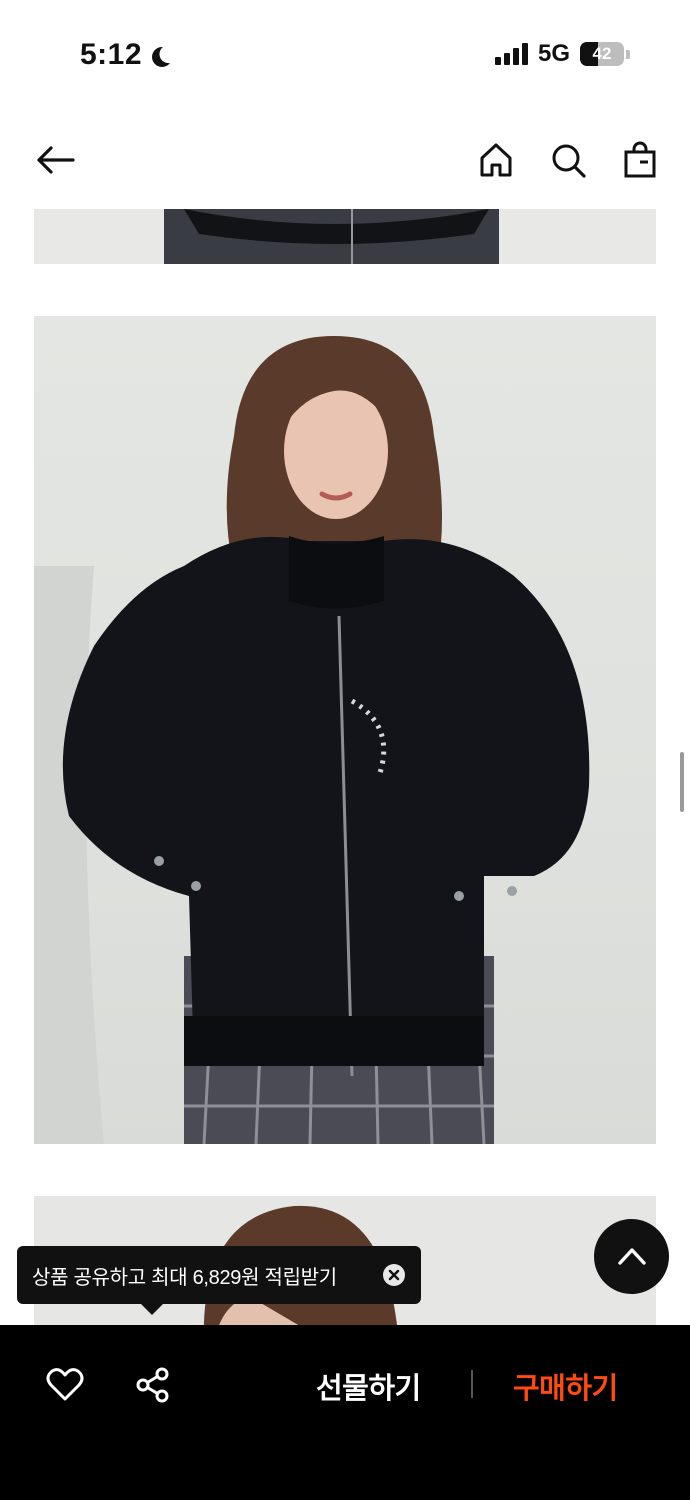 Image resolution: width=690 pixels, height=1500 pixels. I want to click on wishlist-button, so click(65, 1385).